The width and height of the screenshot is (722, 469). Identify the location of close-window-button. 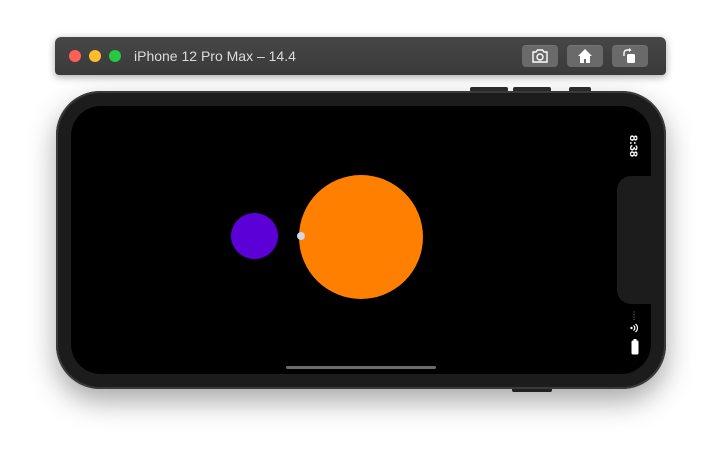
(75, 56).